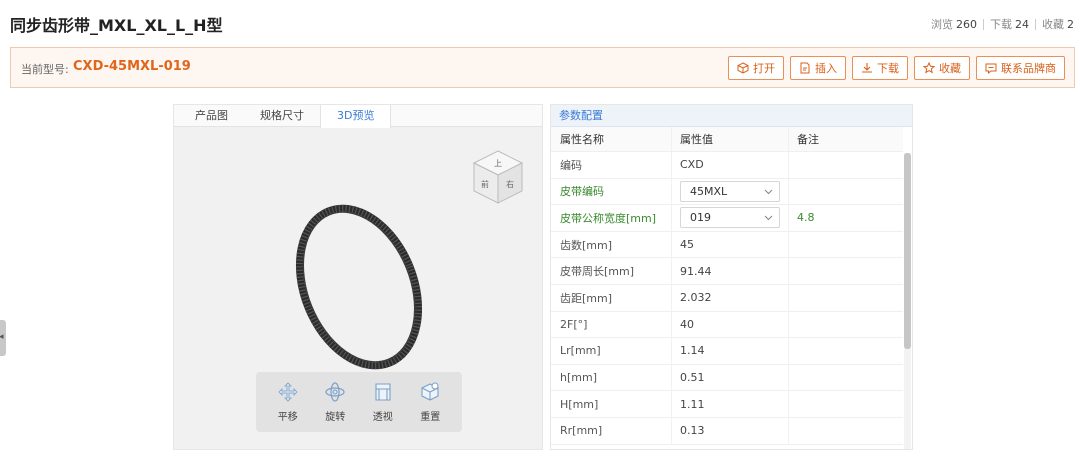 The image size is (1080, 458). I want to click on download-button-label: 下载, so click(888, 68).